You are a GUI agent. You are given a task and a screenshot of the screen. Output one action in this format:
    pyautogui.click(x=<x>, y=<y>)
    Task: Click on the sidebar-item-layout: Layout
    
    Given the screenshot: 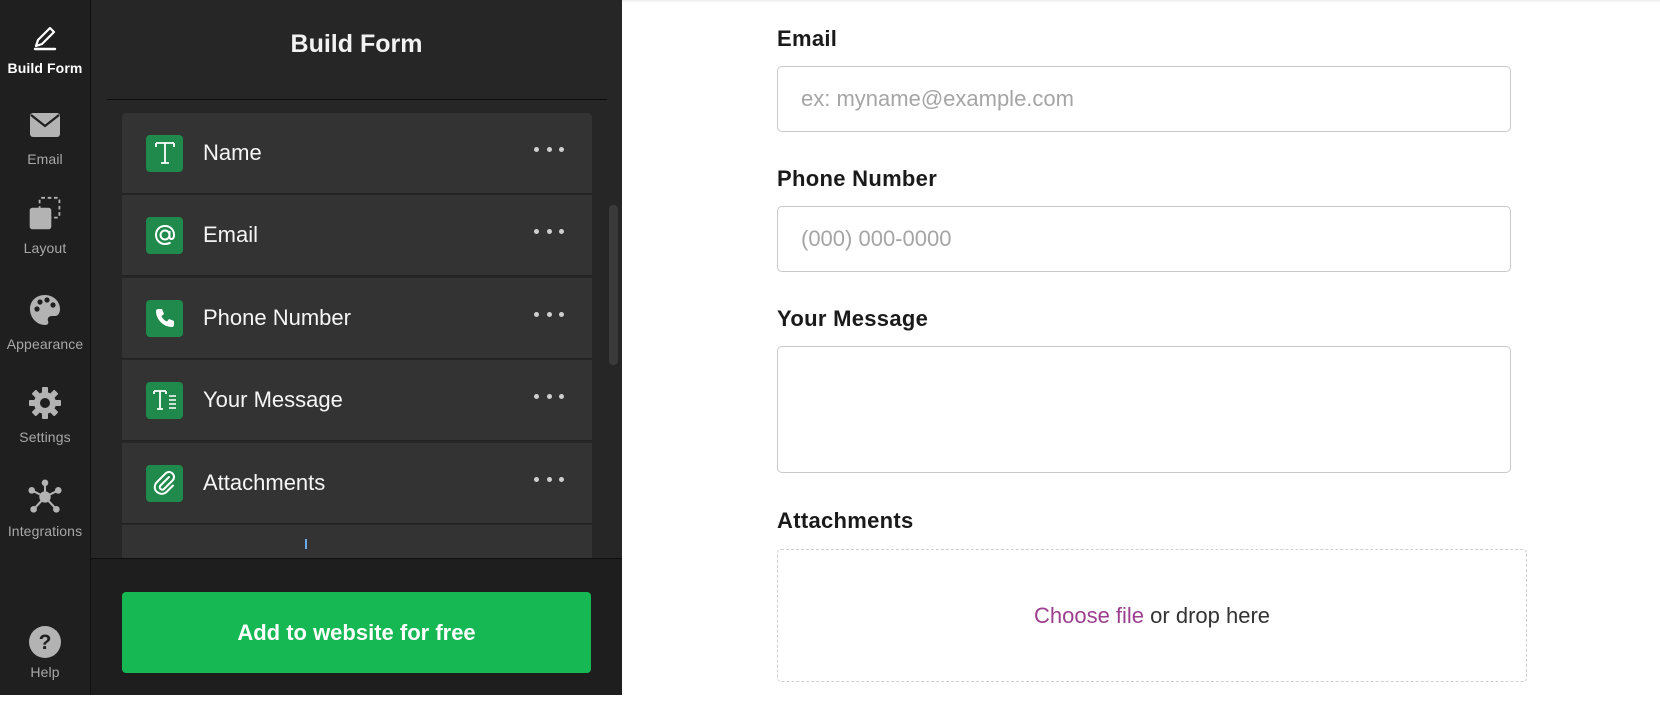 What is the action you would take?
    pyautogui.click(x=45, y=236)
    